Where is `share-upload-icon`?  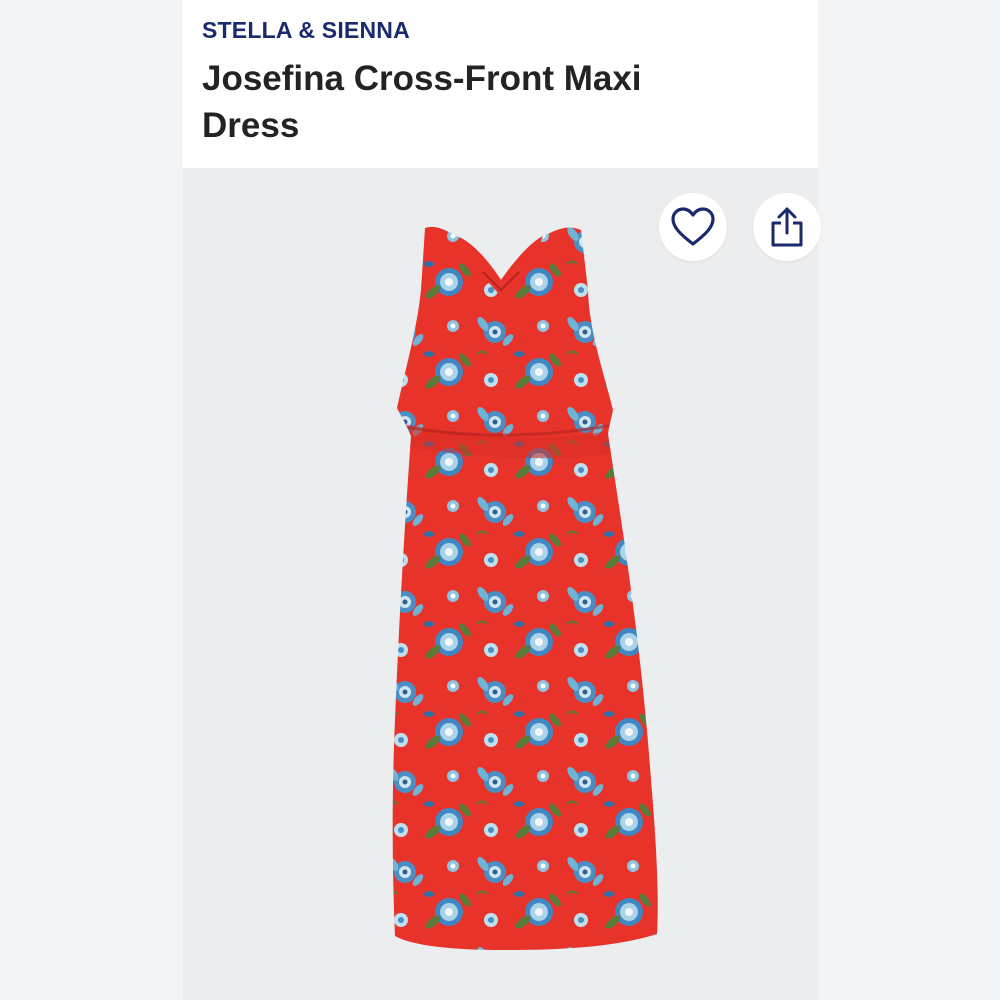
share-upload-icon is located at coordinates (787, 227).